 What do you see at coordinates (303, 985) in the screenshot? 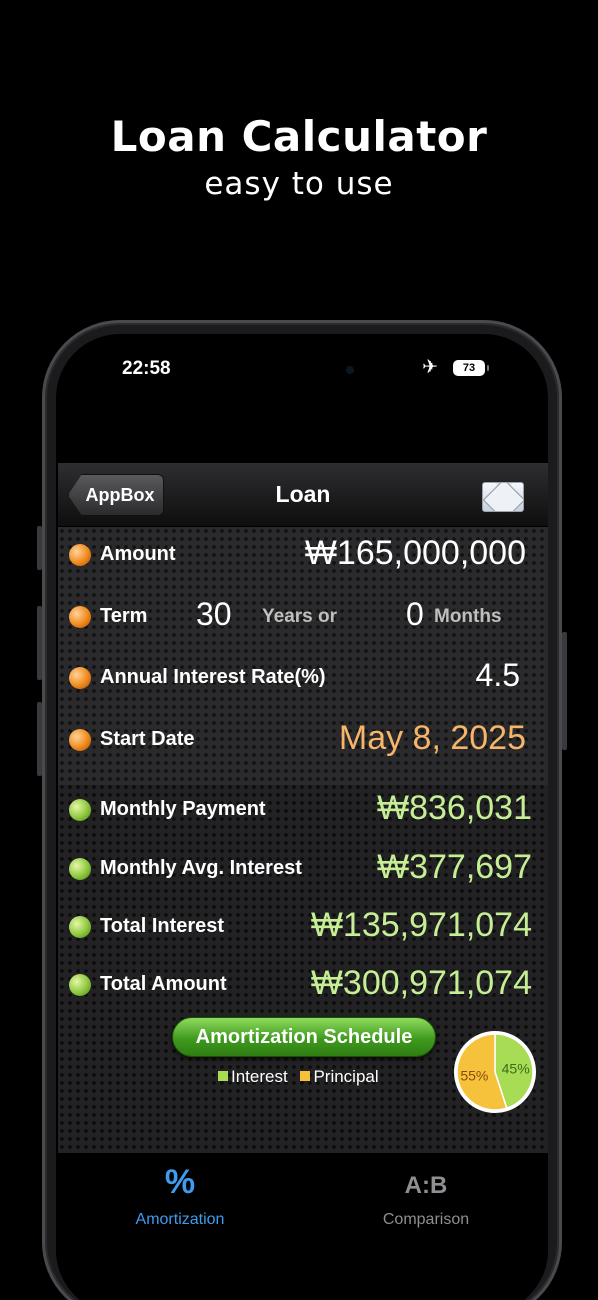
I see `total-amount-row: Total Amount ₩300,971,074` at bounding box center [303, 985].